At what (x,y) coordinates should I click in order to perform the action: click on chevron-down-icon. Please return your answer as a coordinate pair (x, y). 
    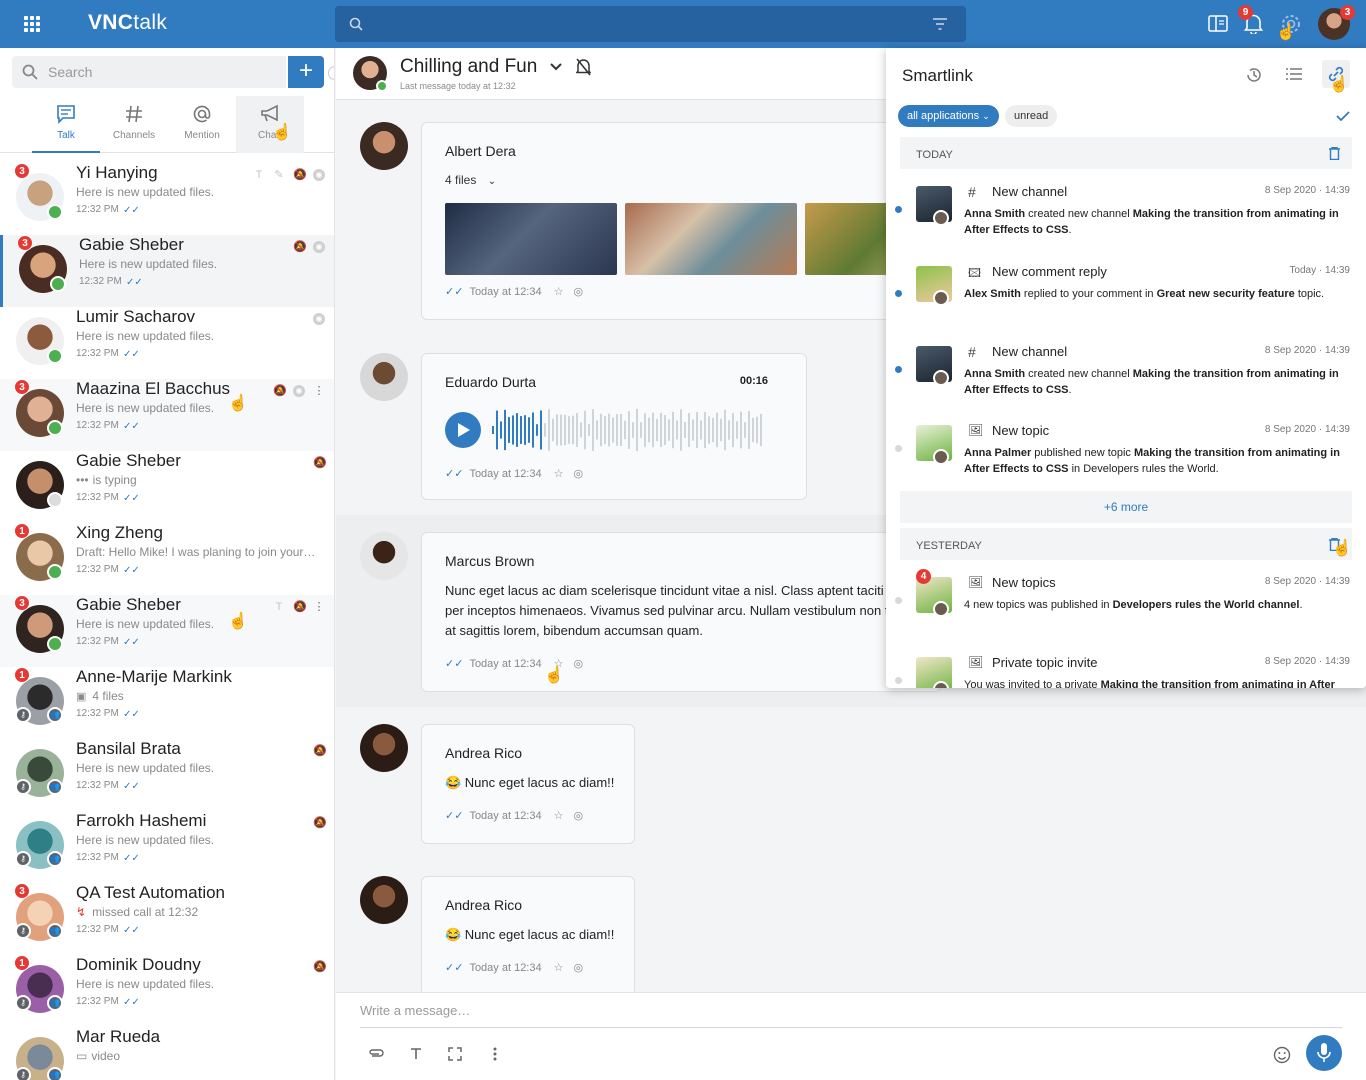
    Looking at the image, I should click on (556, 67).